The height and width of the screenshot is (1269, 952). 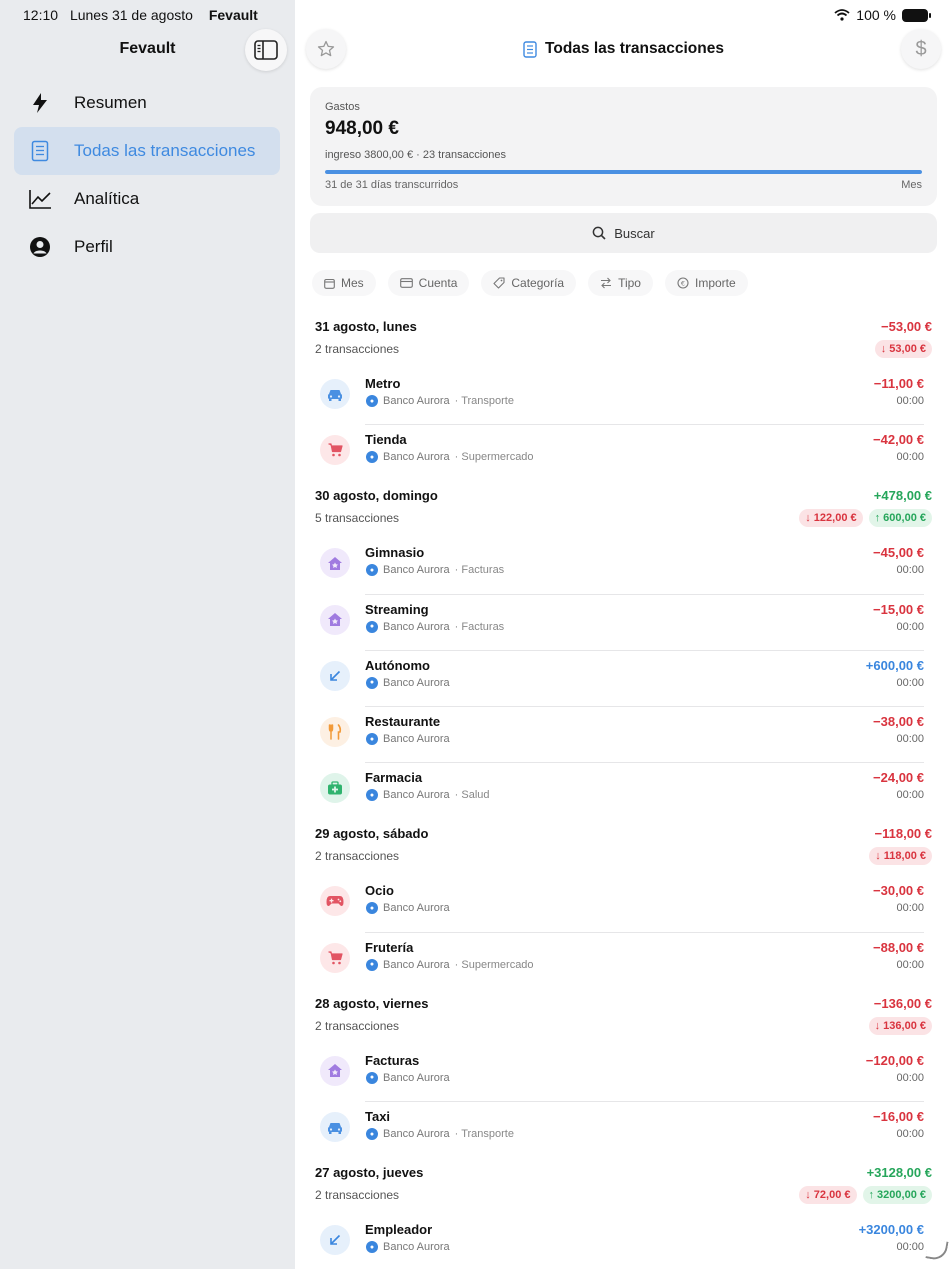 I want to click on filter-tipo: Tipo, so click(x=620, y=283).